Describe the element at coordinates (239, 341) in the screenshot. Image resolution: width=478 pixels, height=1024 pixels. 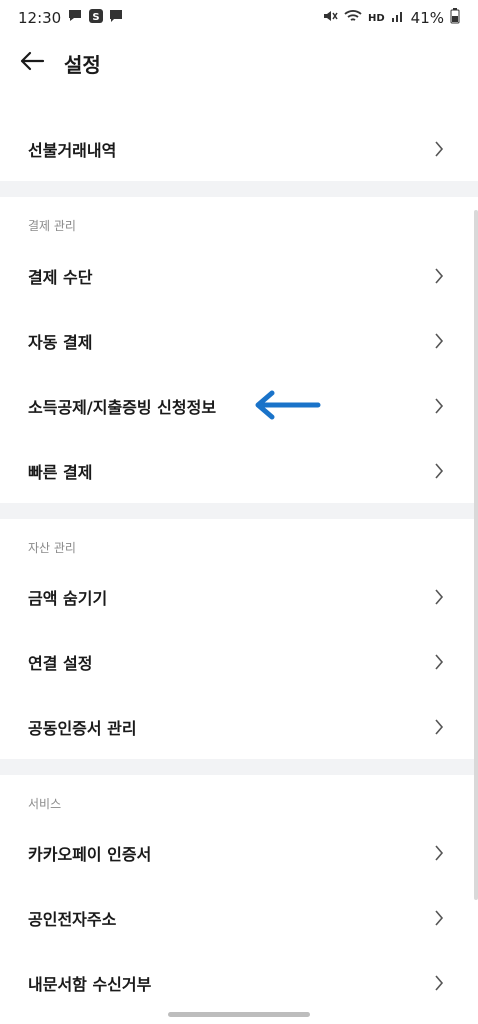
I see `list-item-auto-payment: 자동 결제` at that location.